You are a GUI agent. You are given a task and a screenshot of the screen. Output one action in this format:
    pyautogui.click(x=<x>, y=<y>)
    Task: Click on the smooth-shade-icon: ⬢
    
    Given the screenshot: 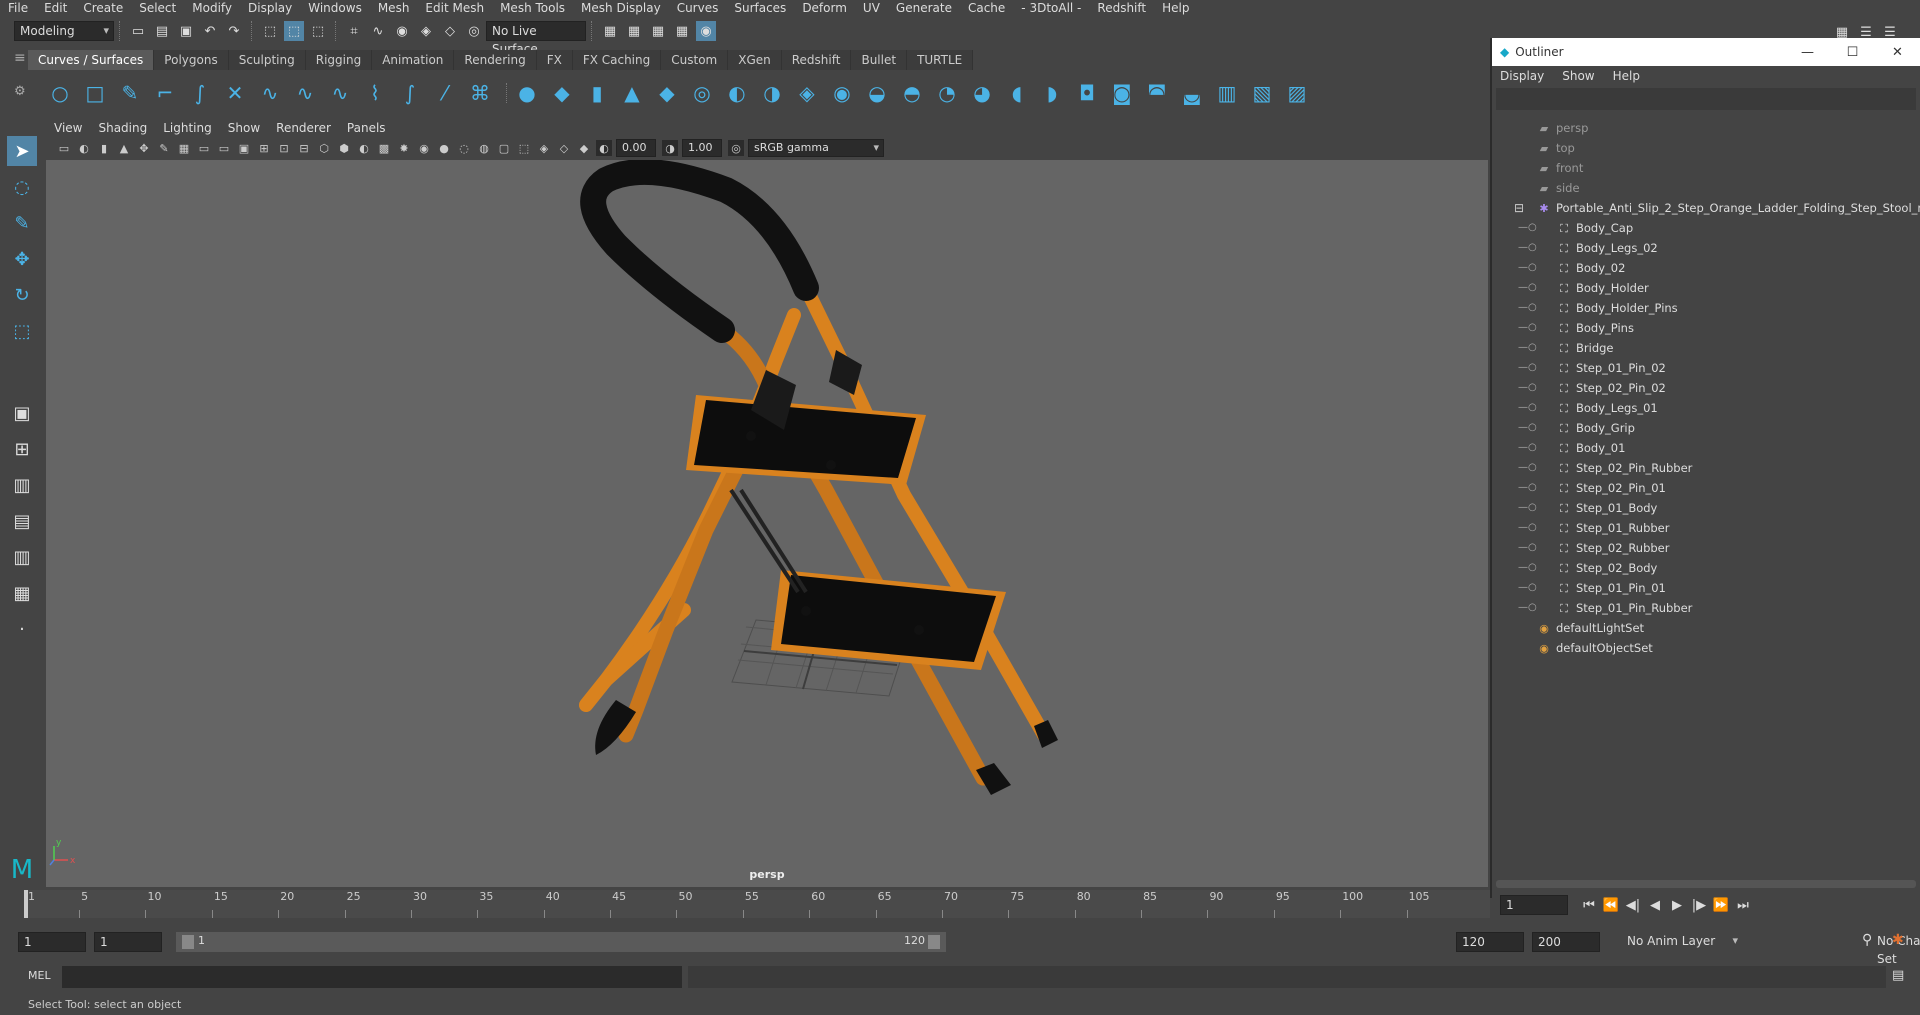 What is the action you would take?
    pyautogui.click(x=344, y=148)
    